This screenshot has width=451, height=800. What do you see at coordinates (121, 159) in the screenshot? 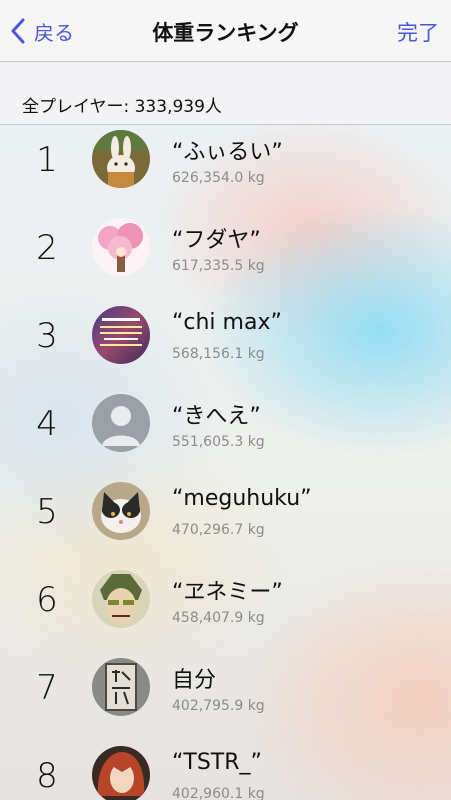
I see `rabbit-avatar-icon` at bounding box center [121, 159].